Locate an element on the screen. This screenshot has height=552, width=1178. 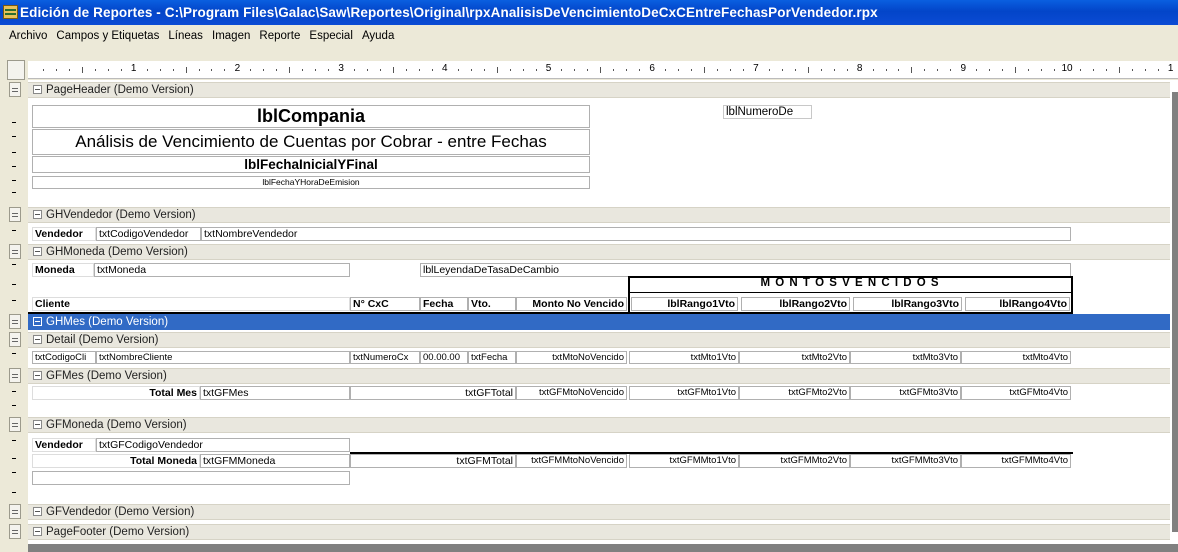
label-leyenda-tasa-cambio: lblLeyendaDeTasaDeCambio is located at coordinates (745, 270).